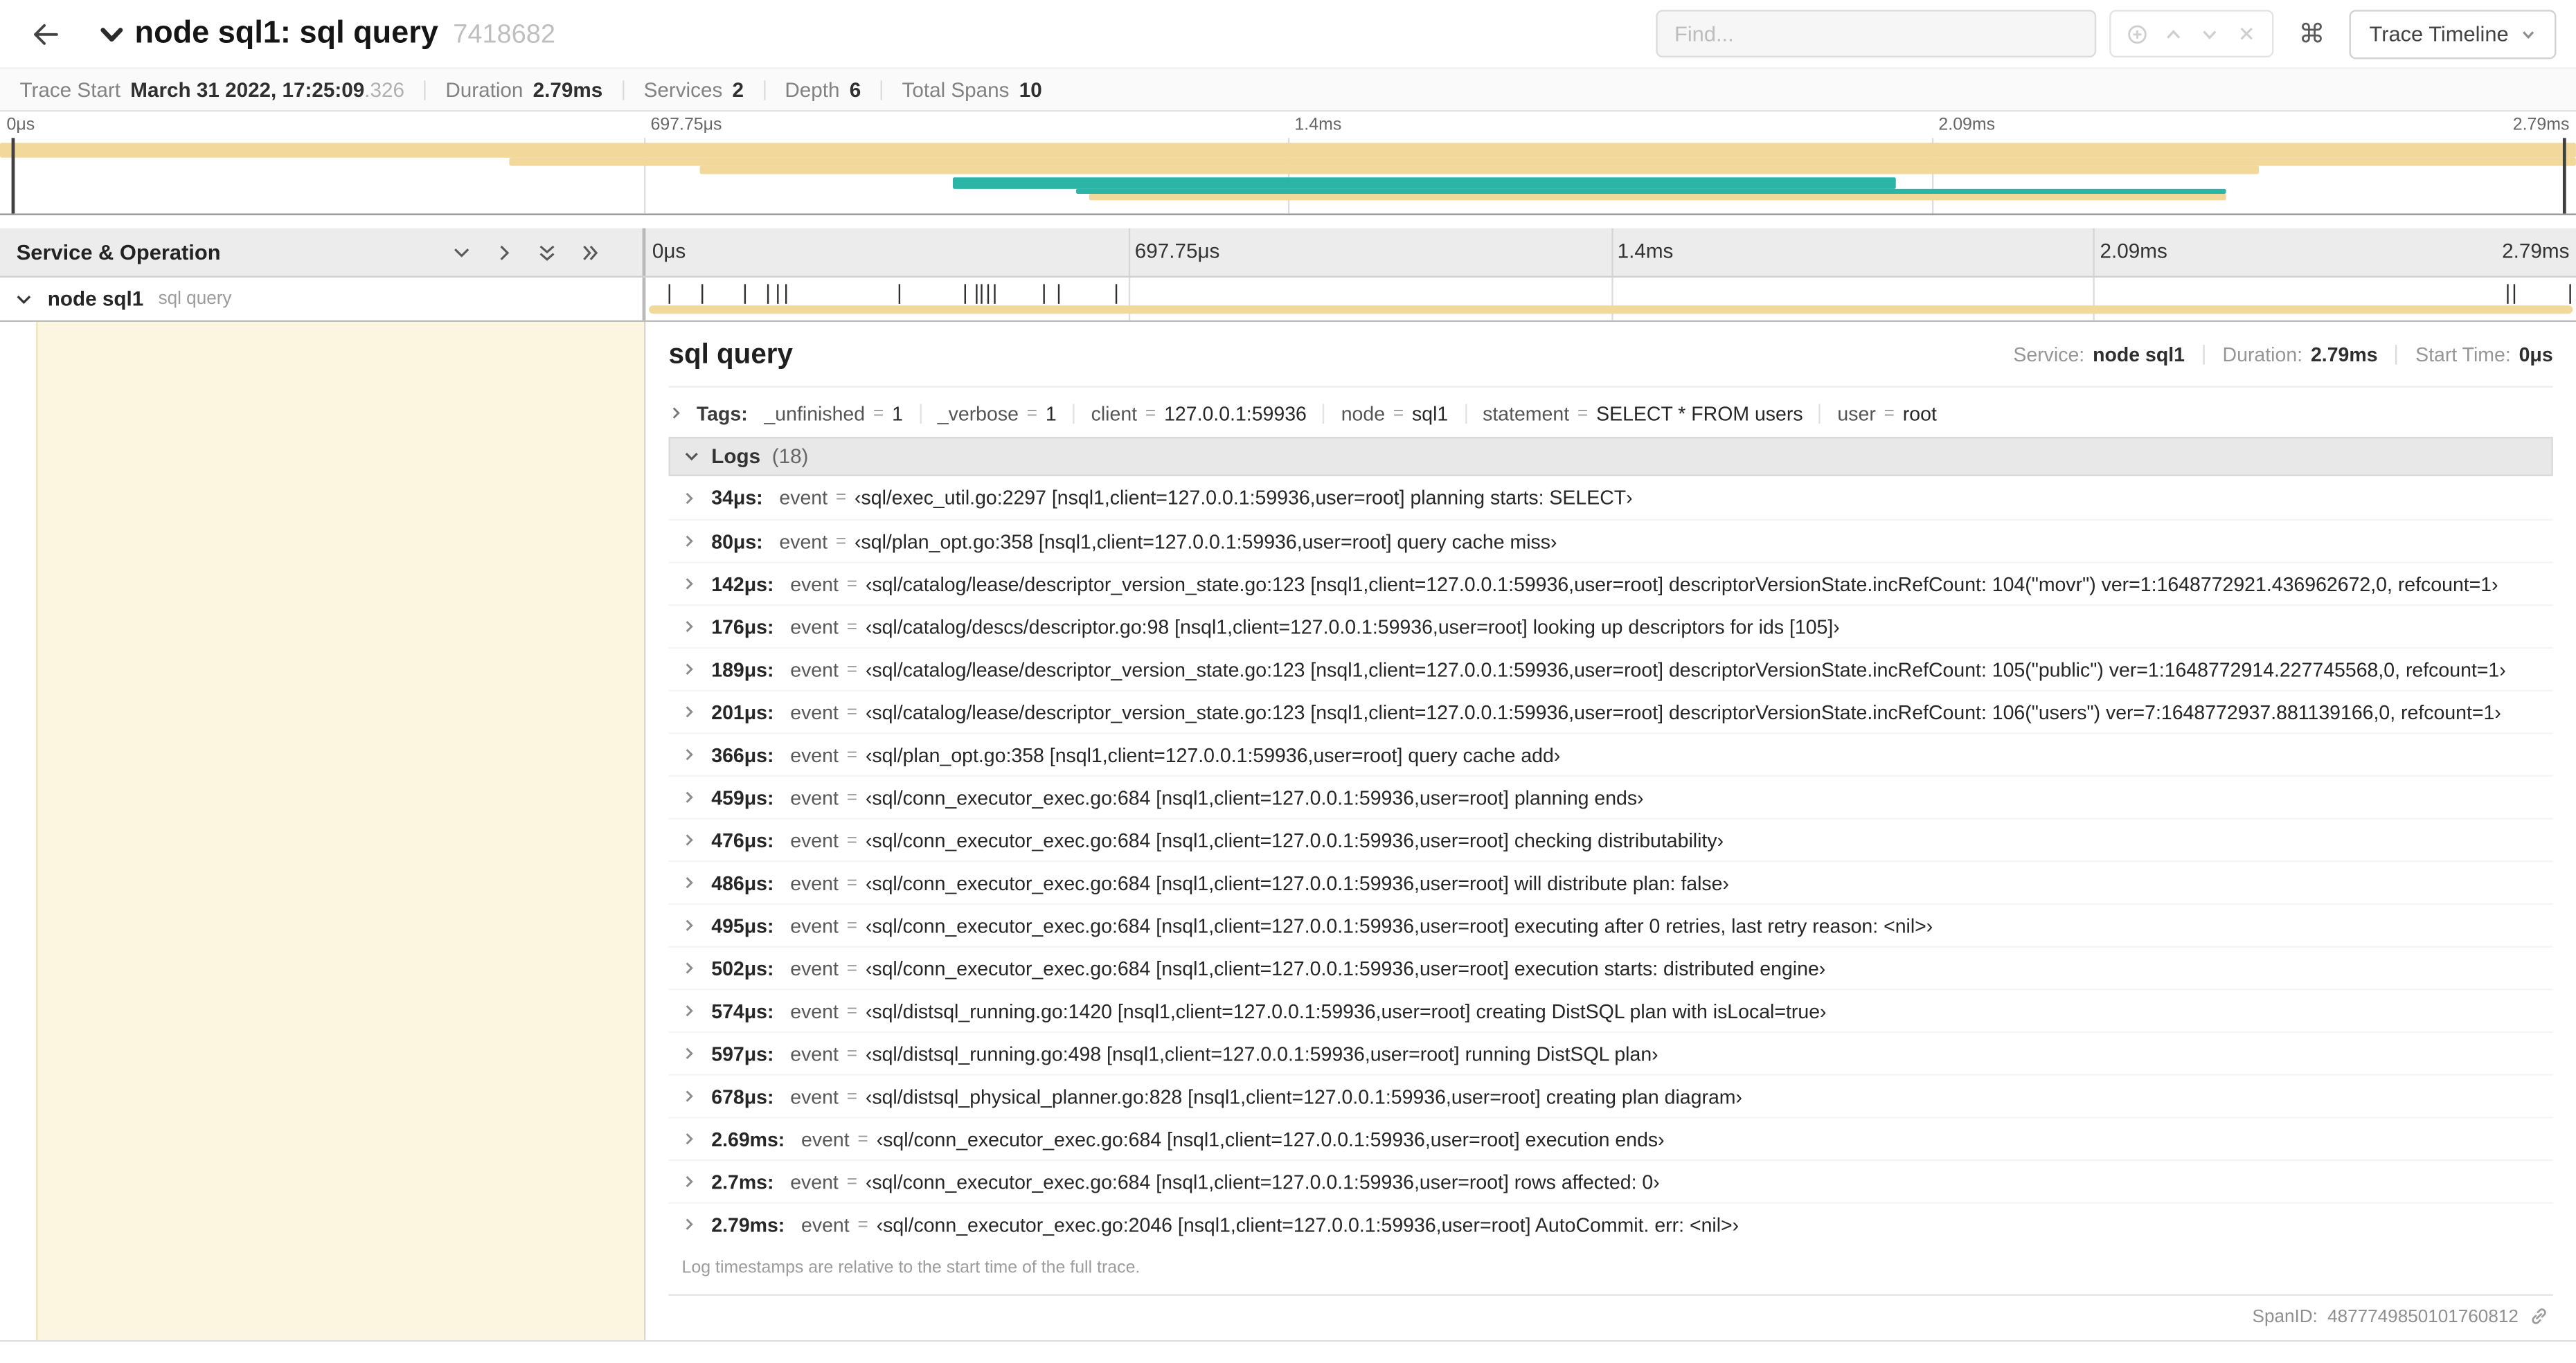 This screenshot has width=2576, height=1363. I want to click on clear-search-button, so click(2246, 34).